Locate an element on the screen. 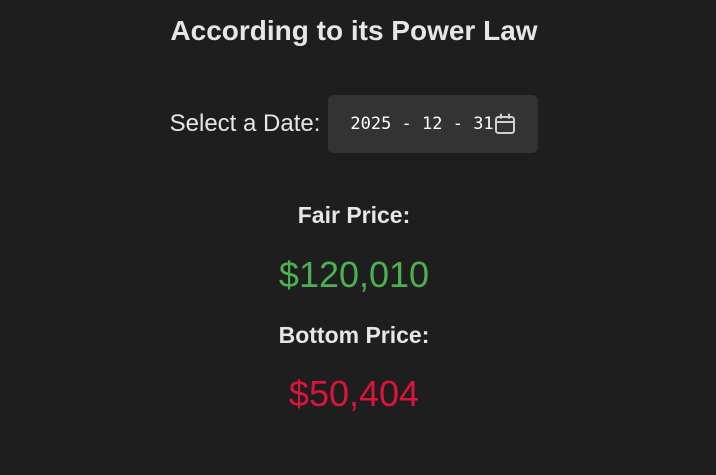 The image size is (716, 475). date-selector-row: Select a Date: 2025 - 12 - 31 is located at coordinates (354, 124).